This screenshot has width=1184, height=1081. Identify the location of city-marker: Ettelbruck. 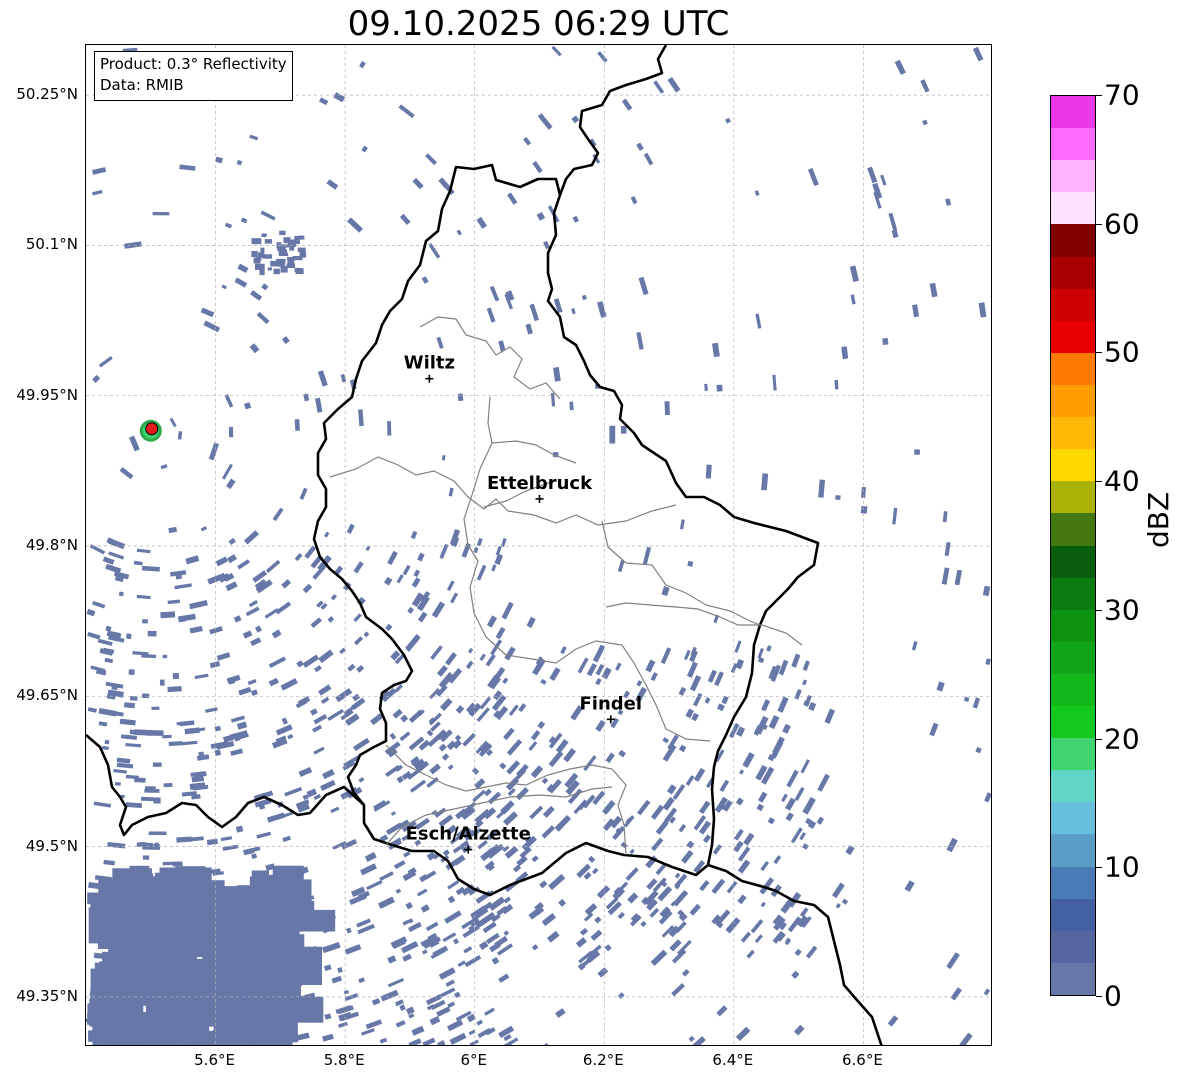
(540, 488).